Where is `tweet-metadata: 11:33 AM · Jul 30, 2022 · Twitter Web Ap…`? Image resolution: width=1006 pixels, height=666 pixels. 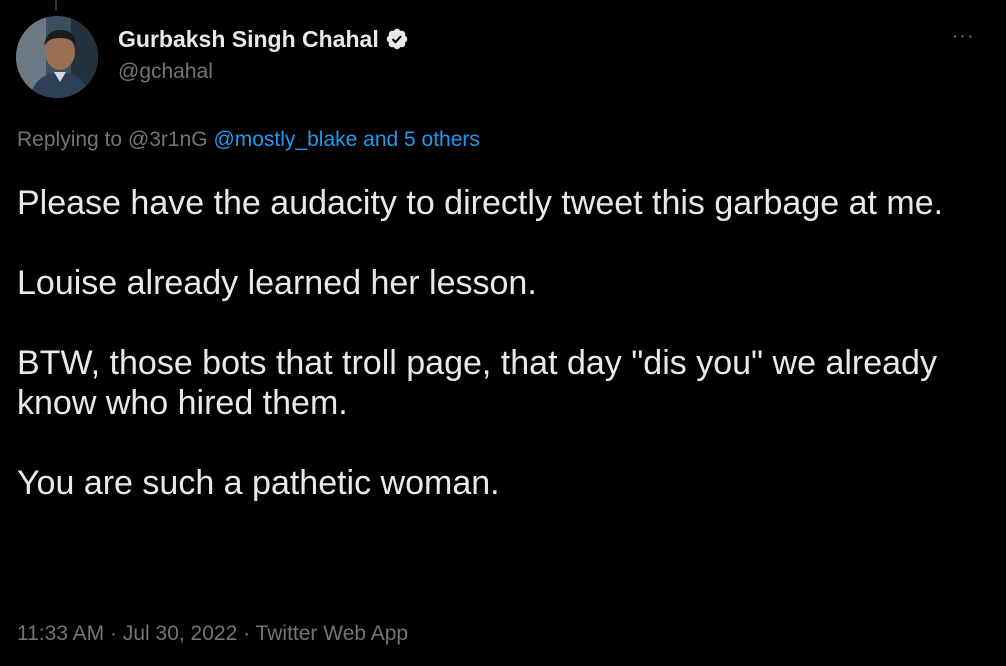
tweet-metadata: 11:33 AM · Jul 30, 2022 · Twitter Web Ap… is located at coordinates (212, 634).